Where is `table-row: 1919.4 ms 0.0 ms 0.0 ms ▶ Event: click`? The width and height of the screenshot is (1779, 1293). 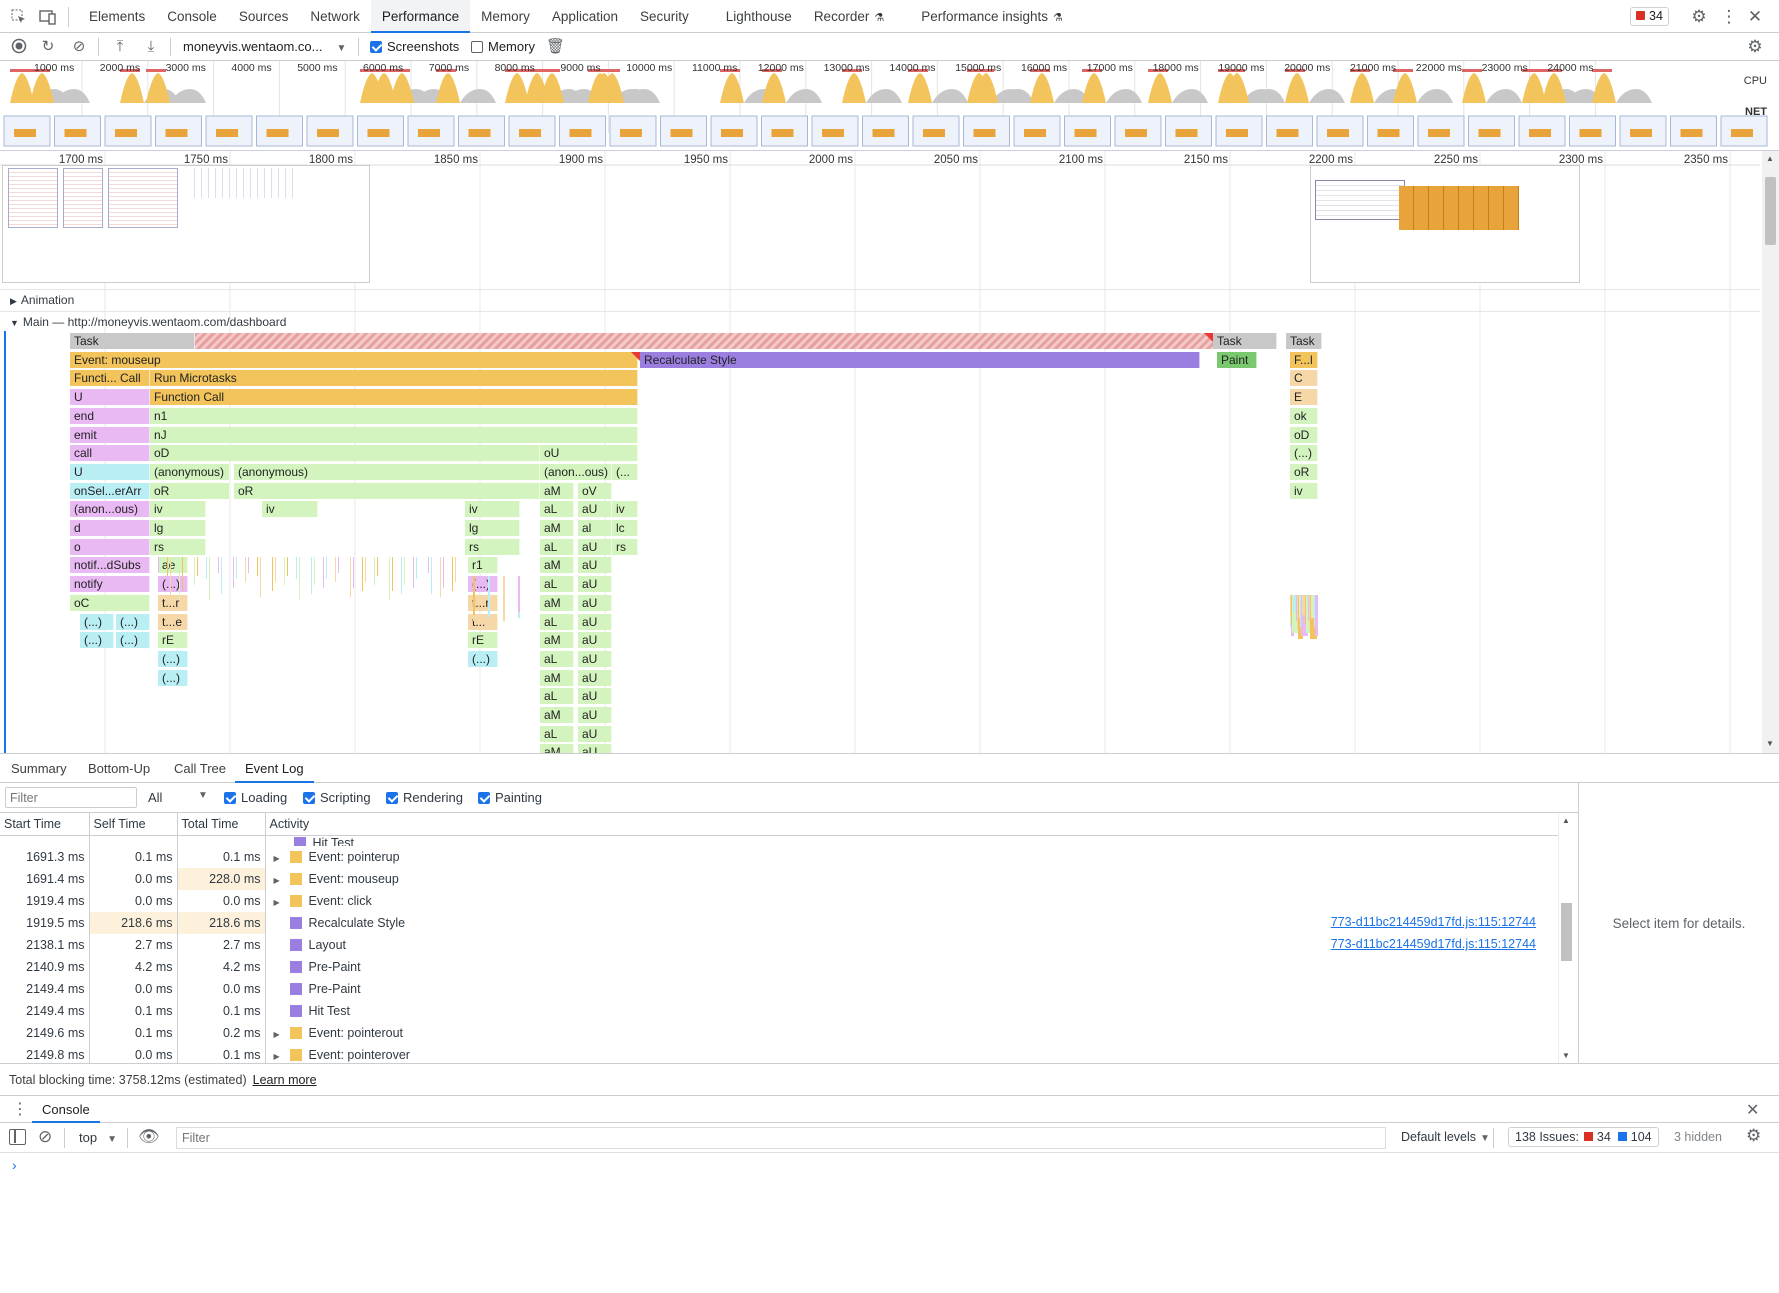 table-row: 1919.4 ms 0.0 ms 0.0 ms ▶ Event: click is located at coordinates (780, 901).